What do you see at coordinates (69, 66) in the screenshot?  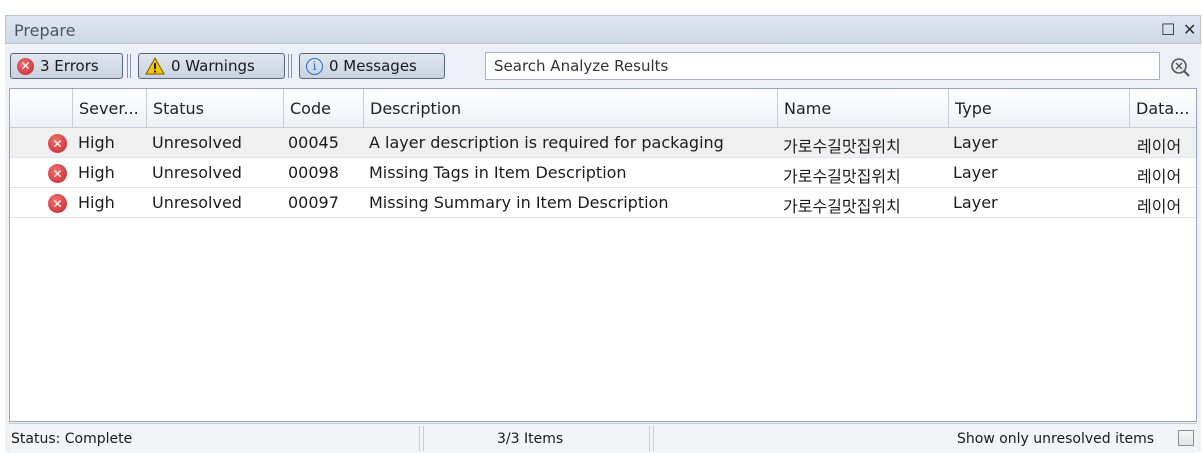 I see `errors-filter-label: 3 Errors` at bounding box center [69, 66].